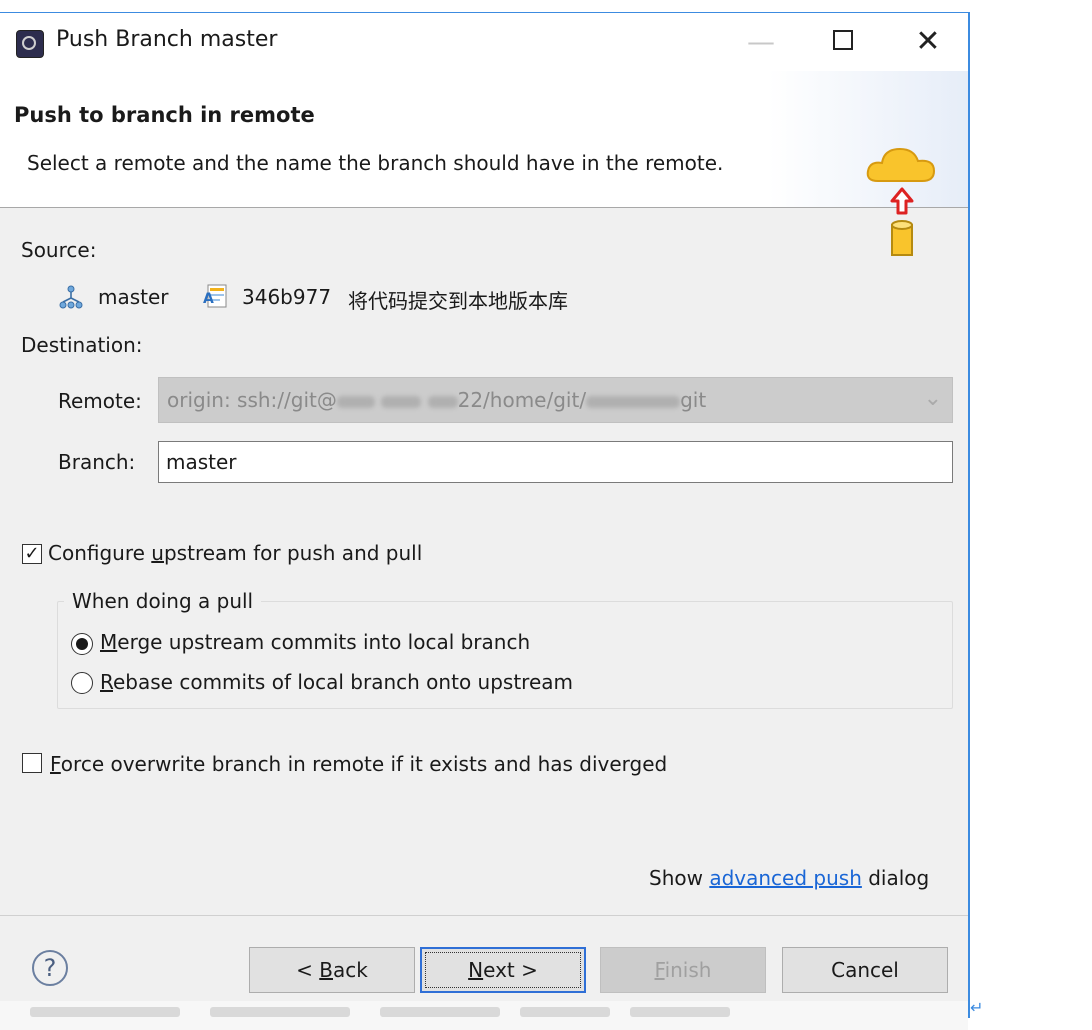 This screenshot has height=1030, width=1092. What do you see at coordinates (633, 401) in the screenshot?
I see `redacted-repo-name` at bounding box center [633, 401].